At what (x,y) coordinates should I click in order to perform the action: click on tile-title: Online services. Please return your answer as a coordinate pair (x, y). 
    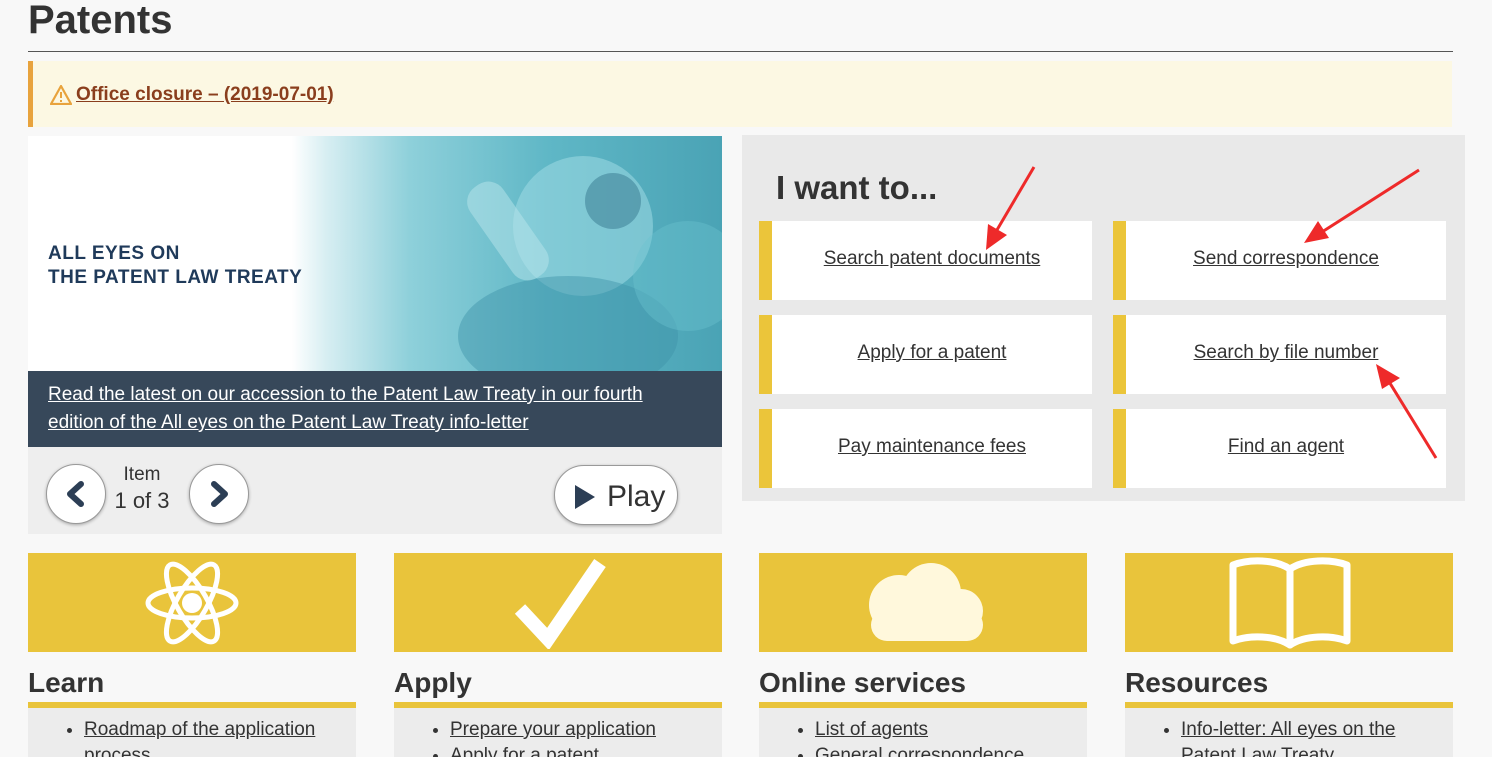
    Looking at the image, I should click on (863, 682).